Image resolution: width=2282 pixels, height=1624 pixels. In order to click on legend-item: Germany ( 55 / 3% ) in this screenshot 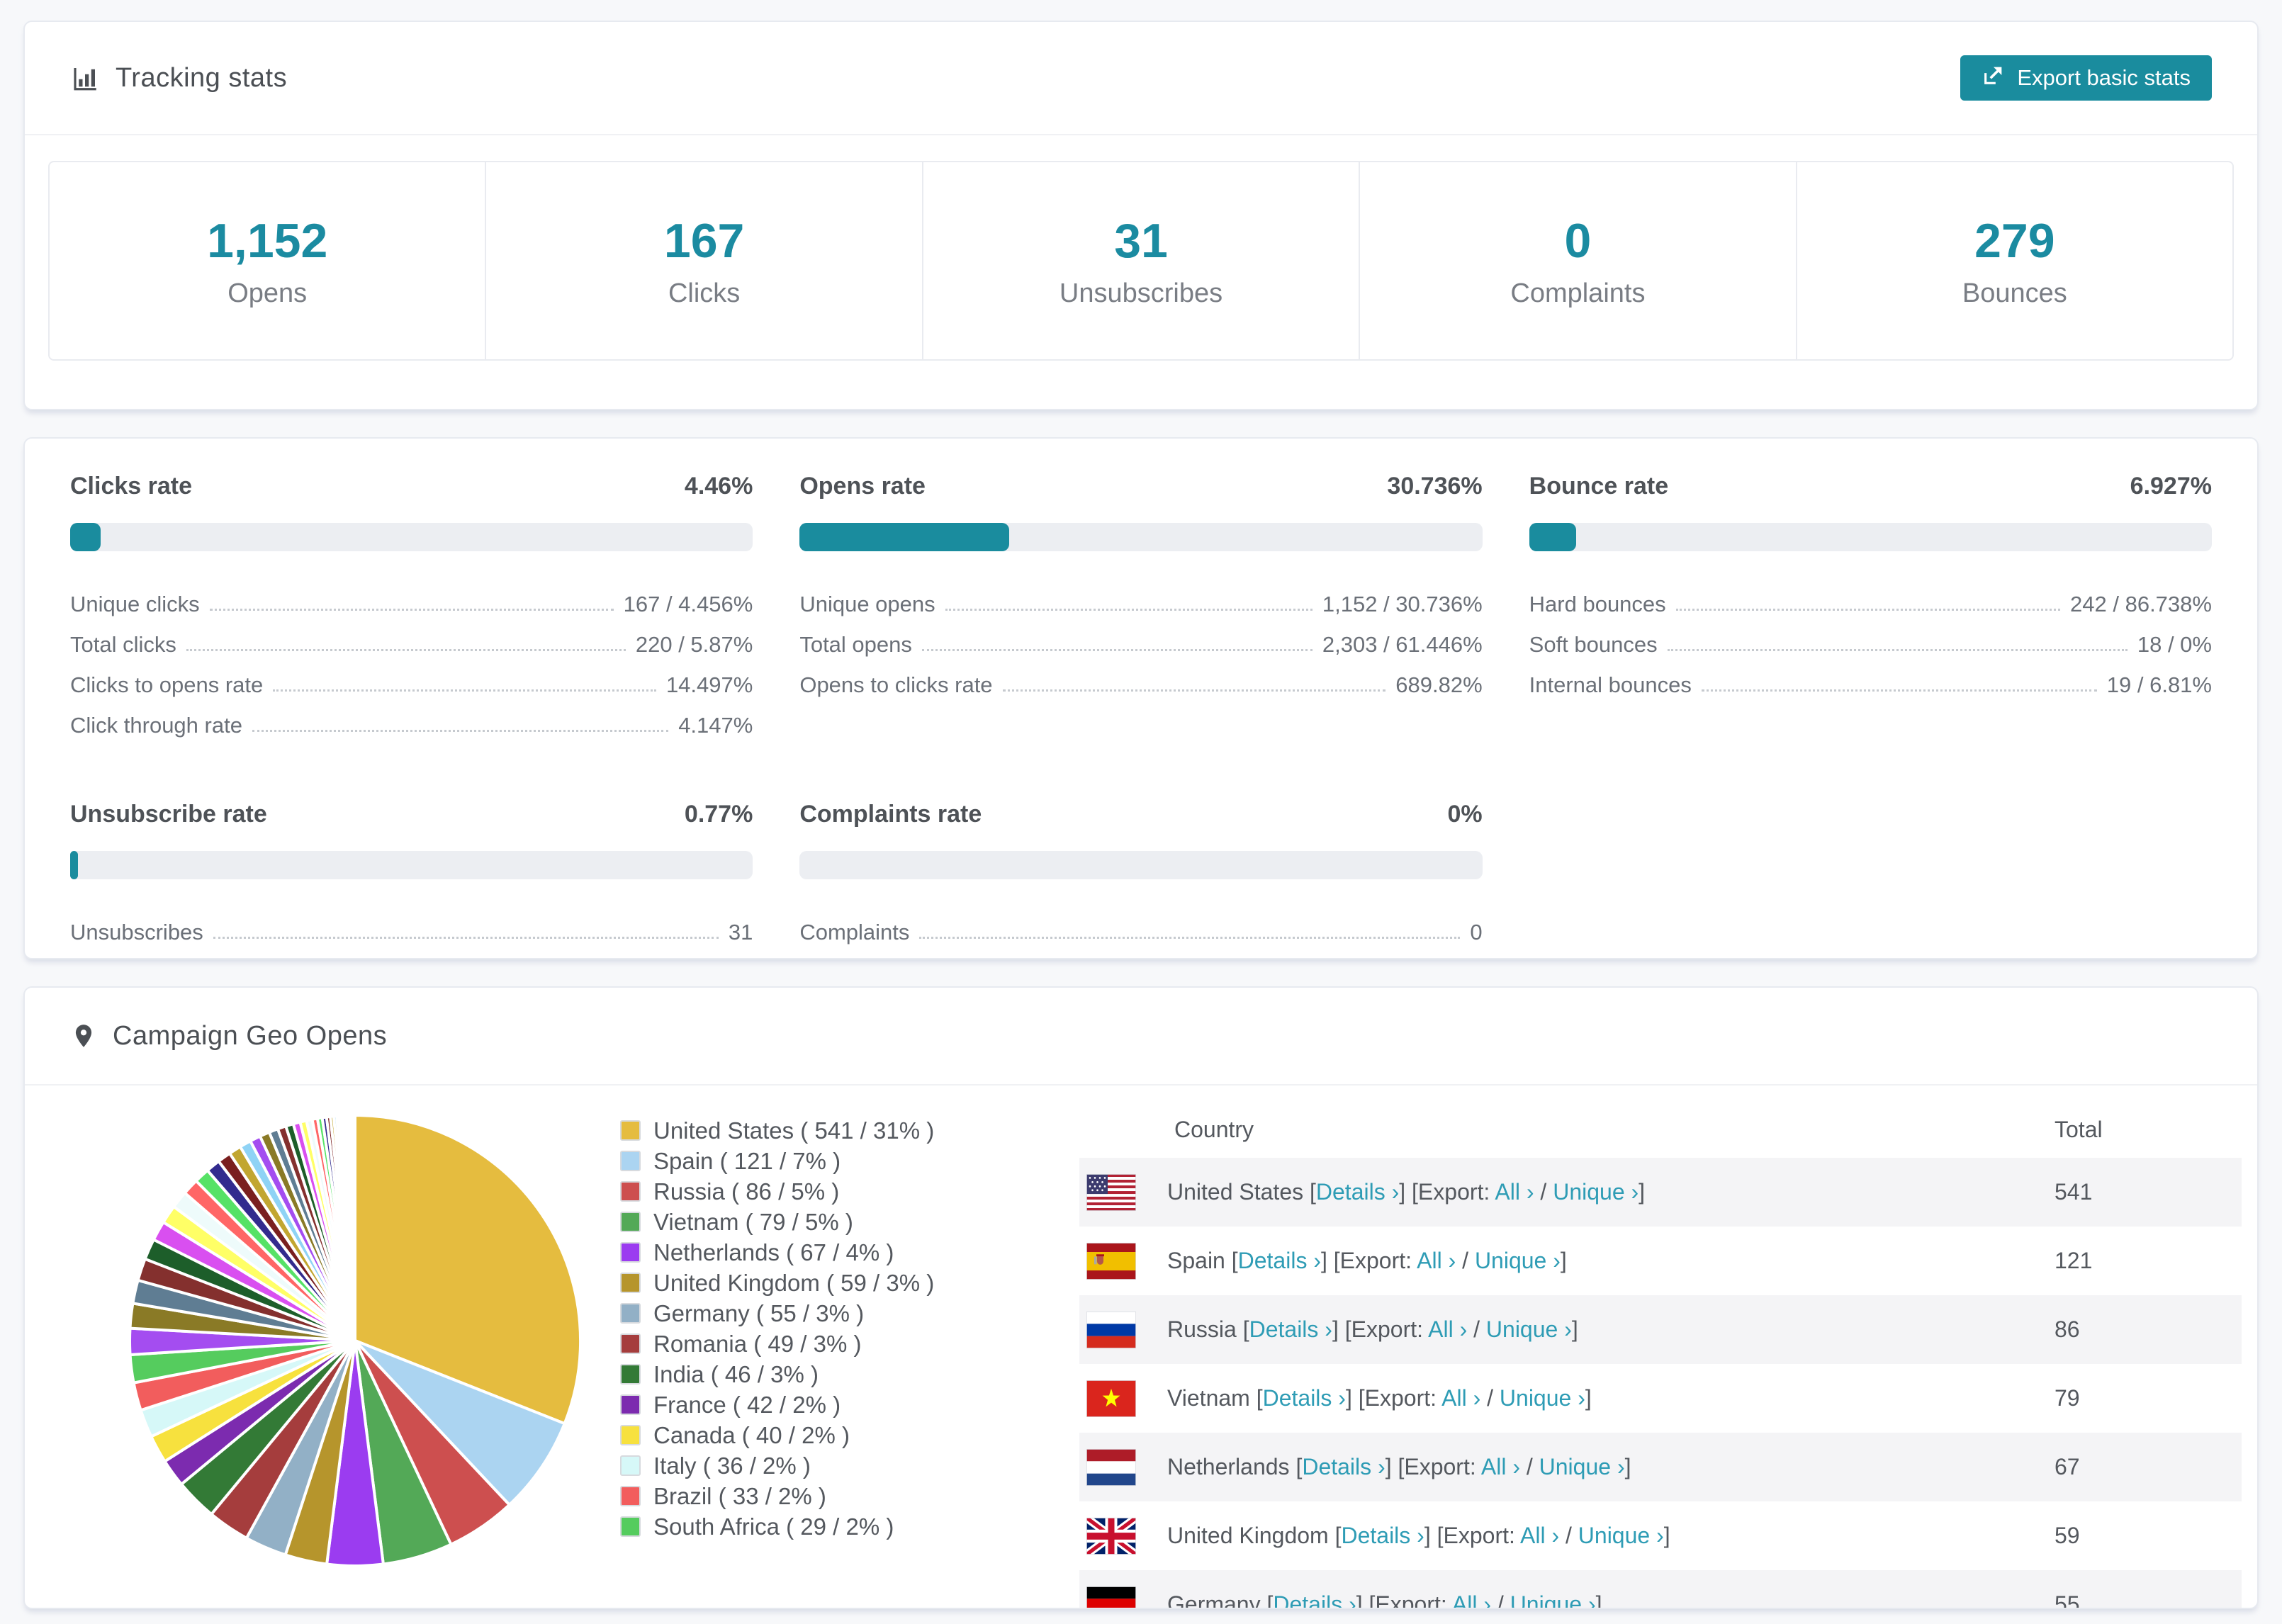, I will do `click(850, 1314)`.